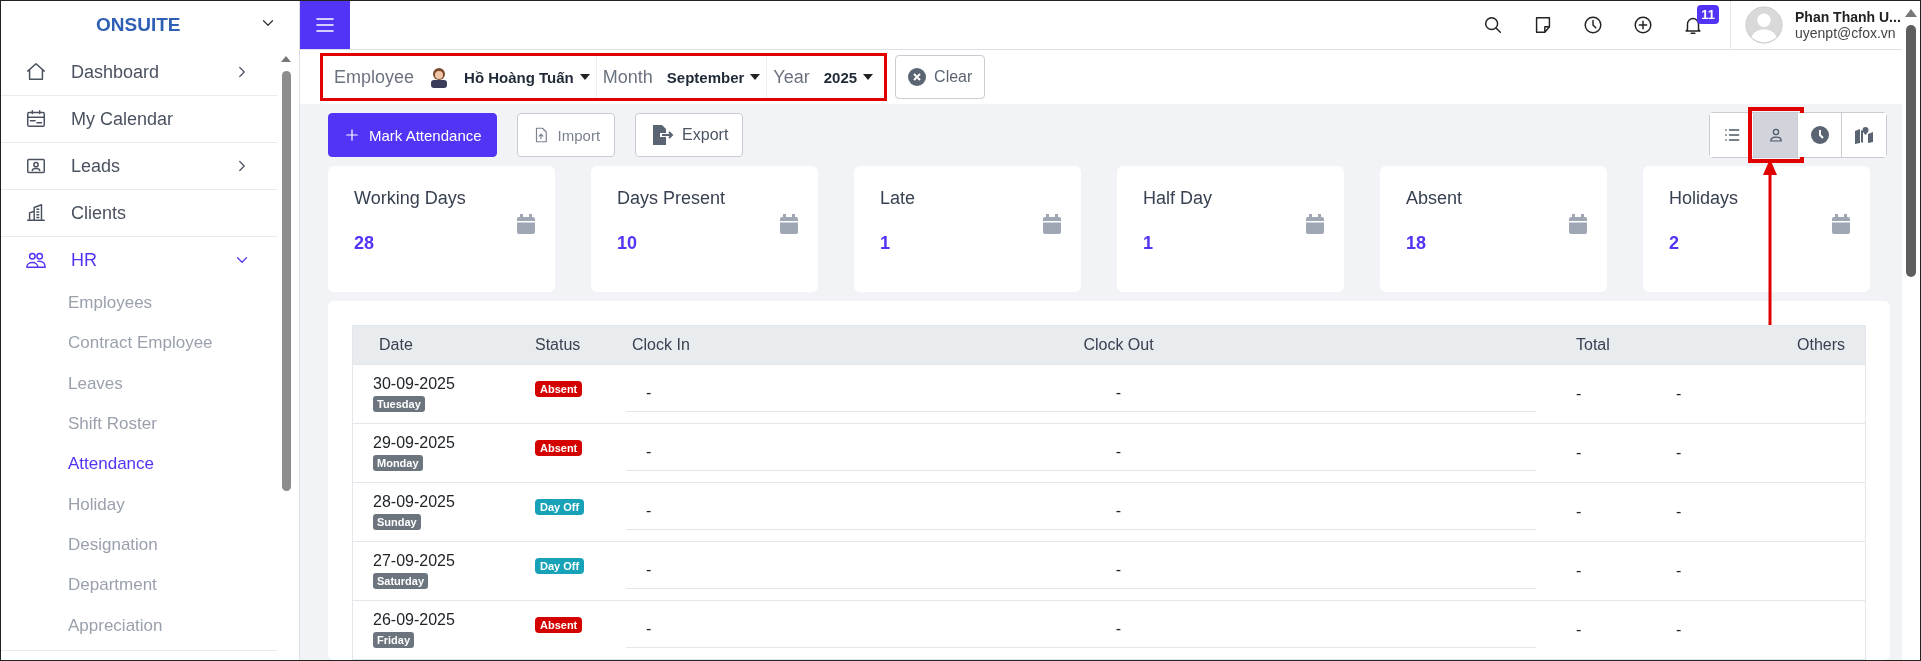  What do you see at coordinates (414, 443) in the screenshot?
I see `date-cell: 29-09-2025` at bounding box center [414, 443].